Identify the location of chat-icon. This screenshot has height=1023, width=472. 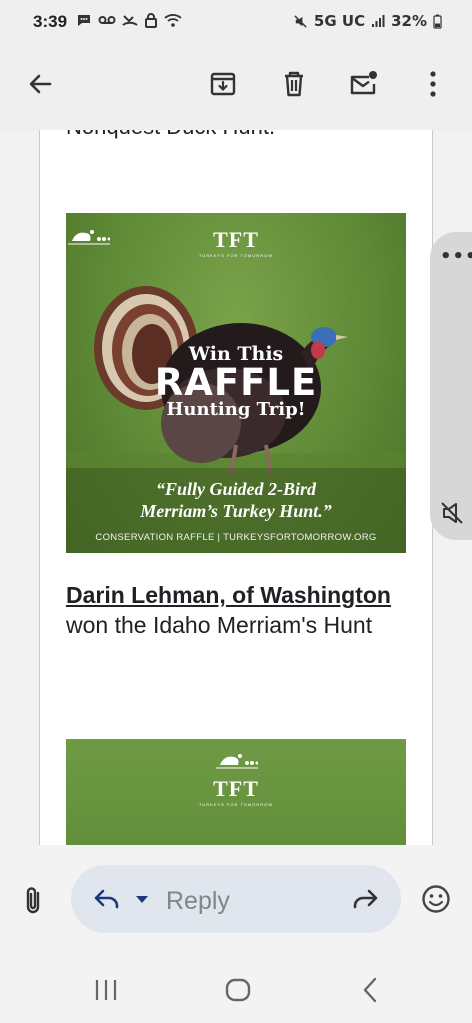
(84, 20).